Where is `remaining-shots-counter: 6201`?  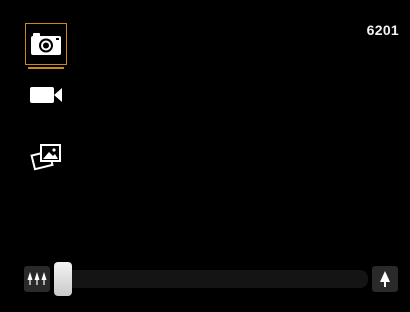 remaining-shots-counter: 6201 is located at coordinates (382, 30).